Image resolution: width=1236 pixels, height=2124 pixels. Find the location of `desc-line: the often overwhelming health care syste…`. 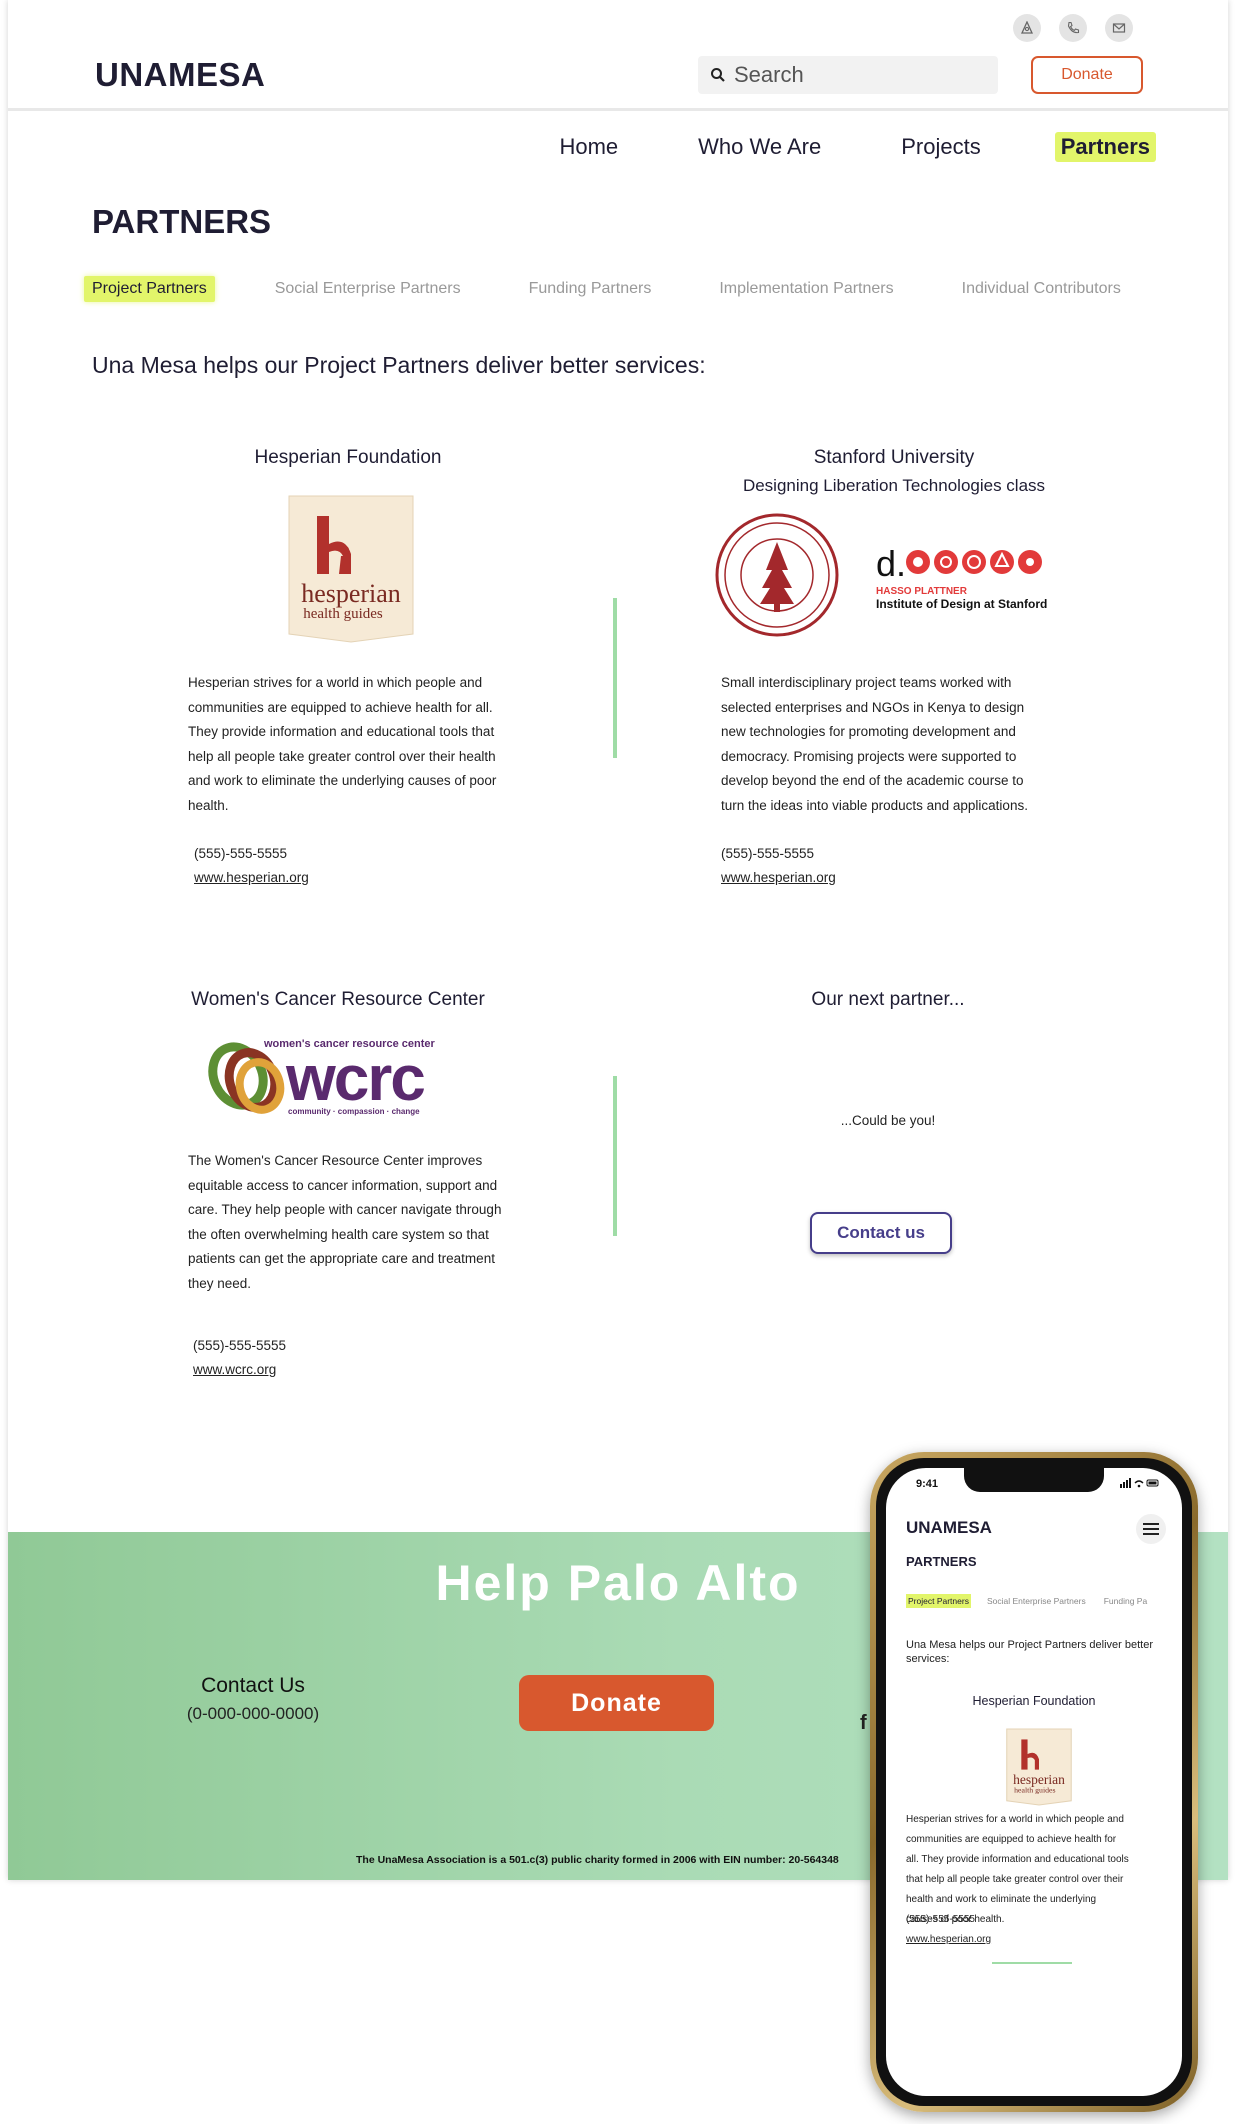

desc-line: the often overwhelming health care syste… is located at coordinates (338, 1234).